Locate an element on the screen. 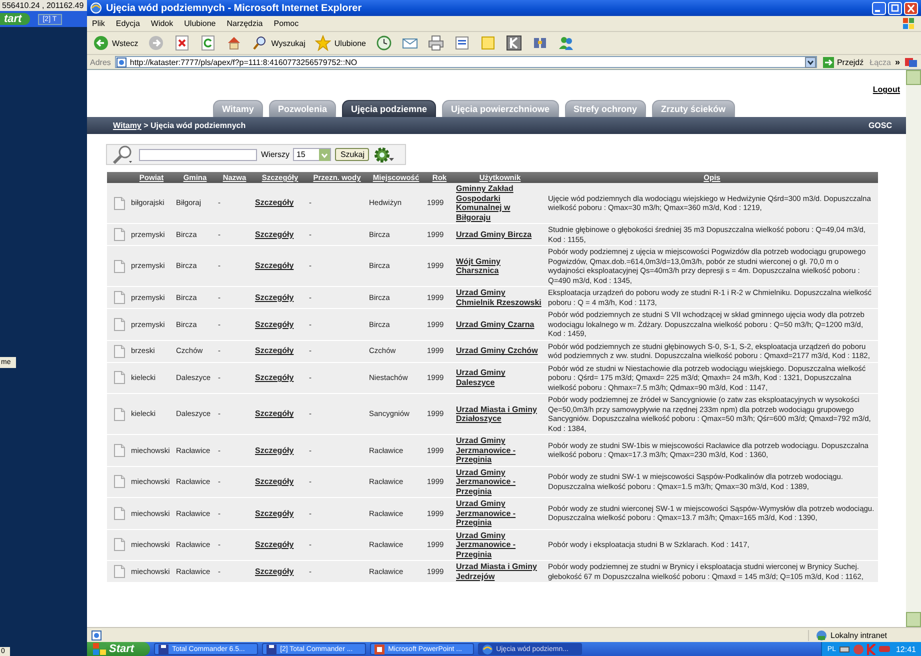 The image size is (921, 656). maximize-icon is located at coordinates (895, 8).